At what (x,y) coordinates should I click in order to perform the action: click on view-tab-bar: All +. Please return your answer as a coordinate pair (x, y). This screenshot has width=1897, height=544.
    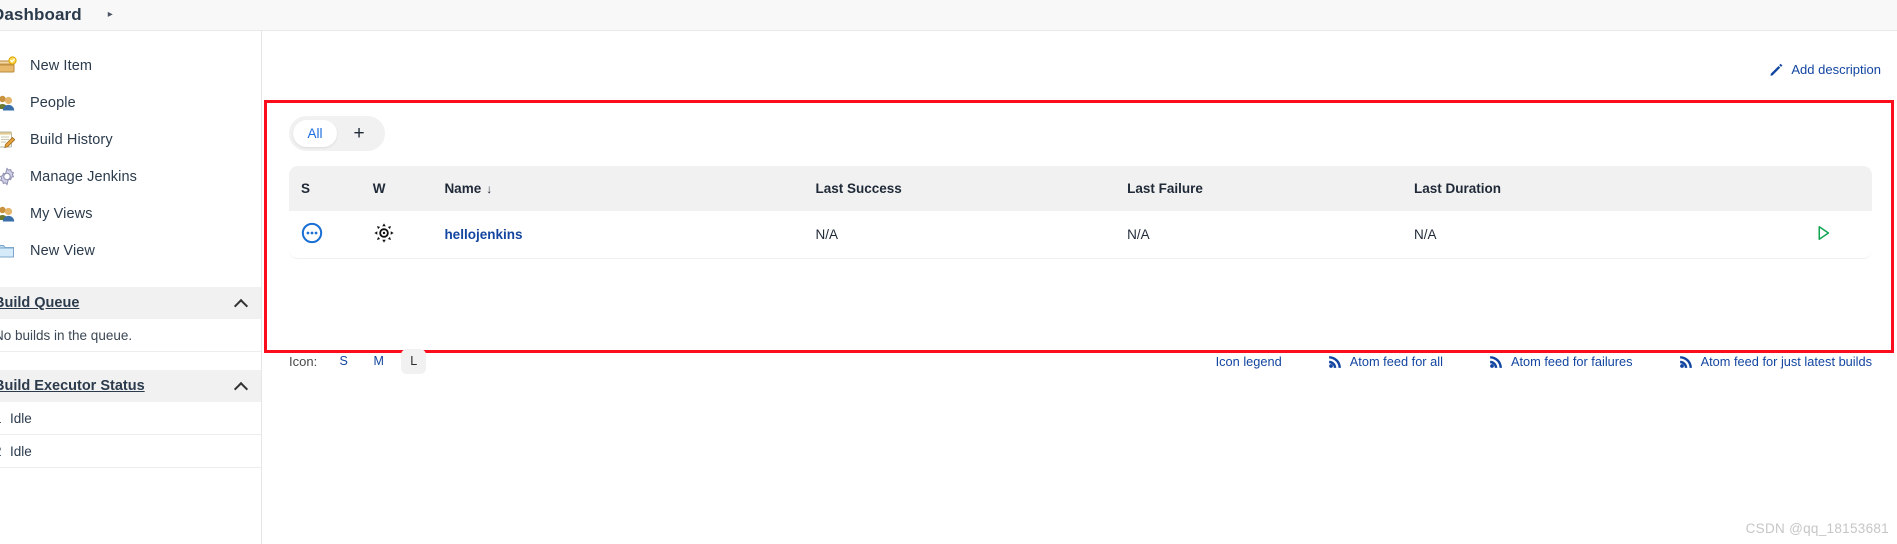
    Looking at the image, I should click on (337, 133).